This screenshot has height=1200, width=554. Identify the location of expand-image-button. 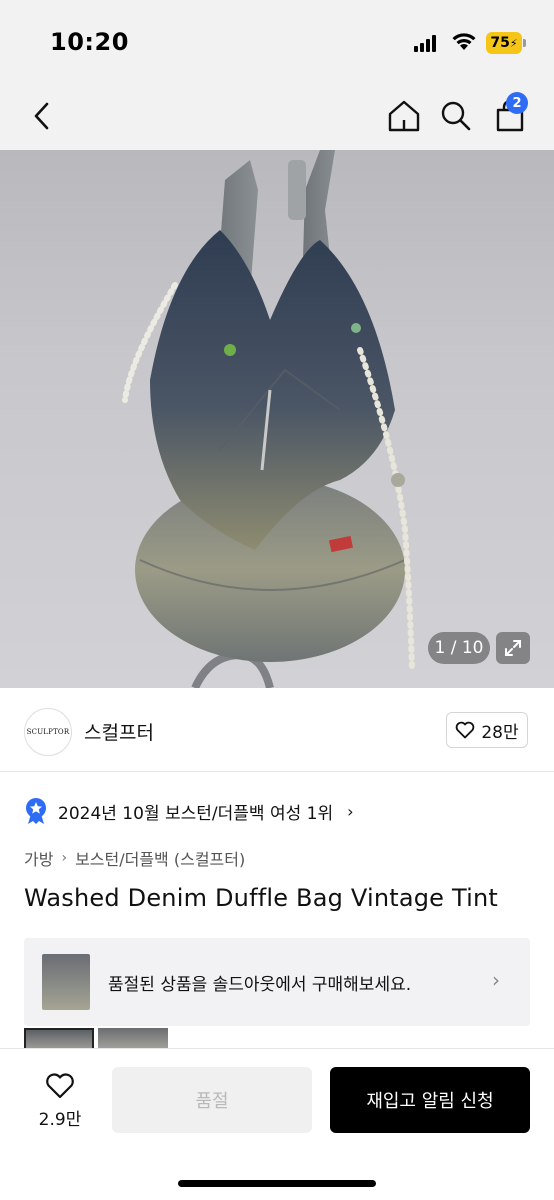
(513, 648).